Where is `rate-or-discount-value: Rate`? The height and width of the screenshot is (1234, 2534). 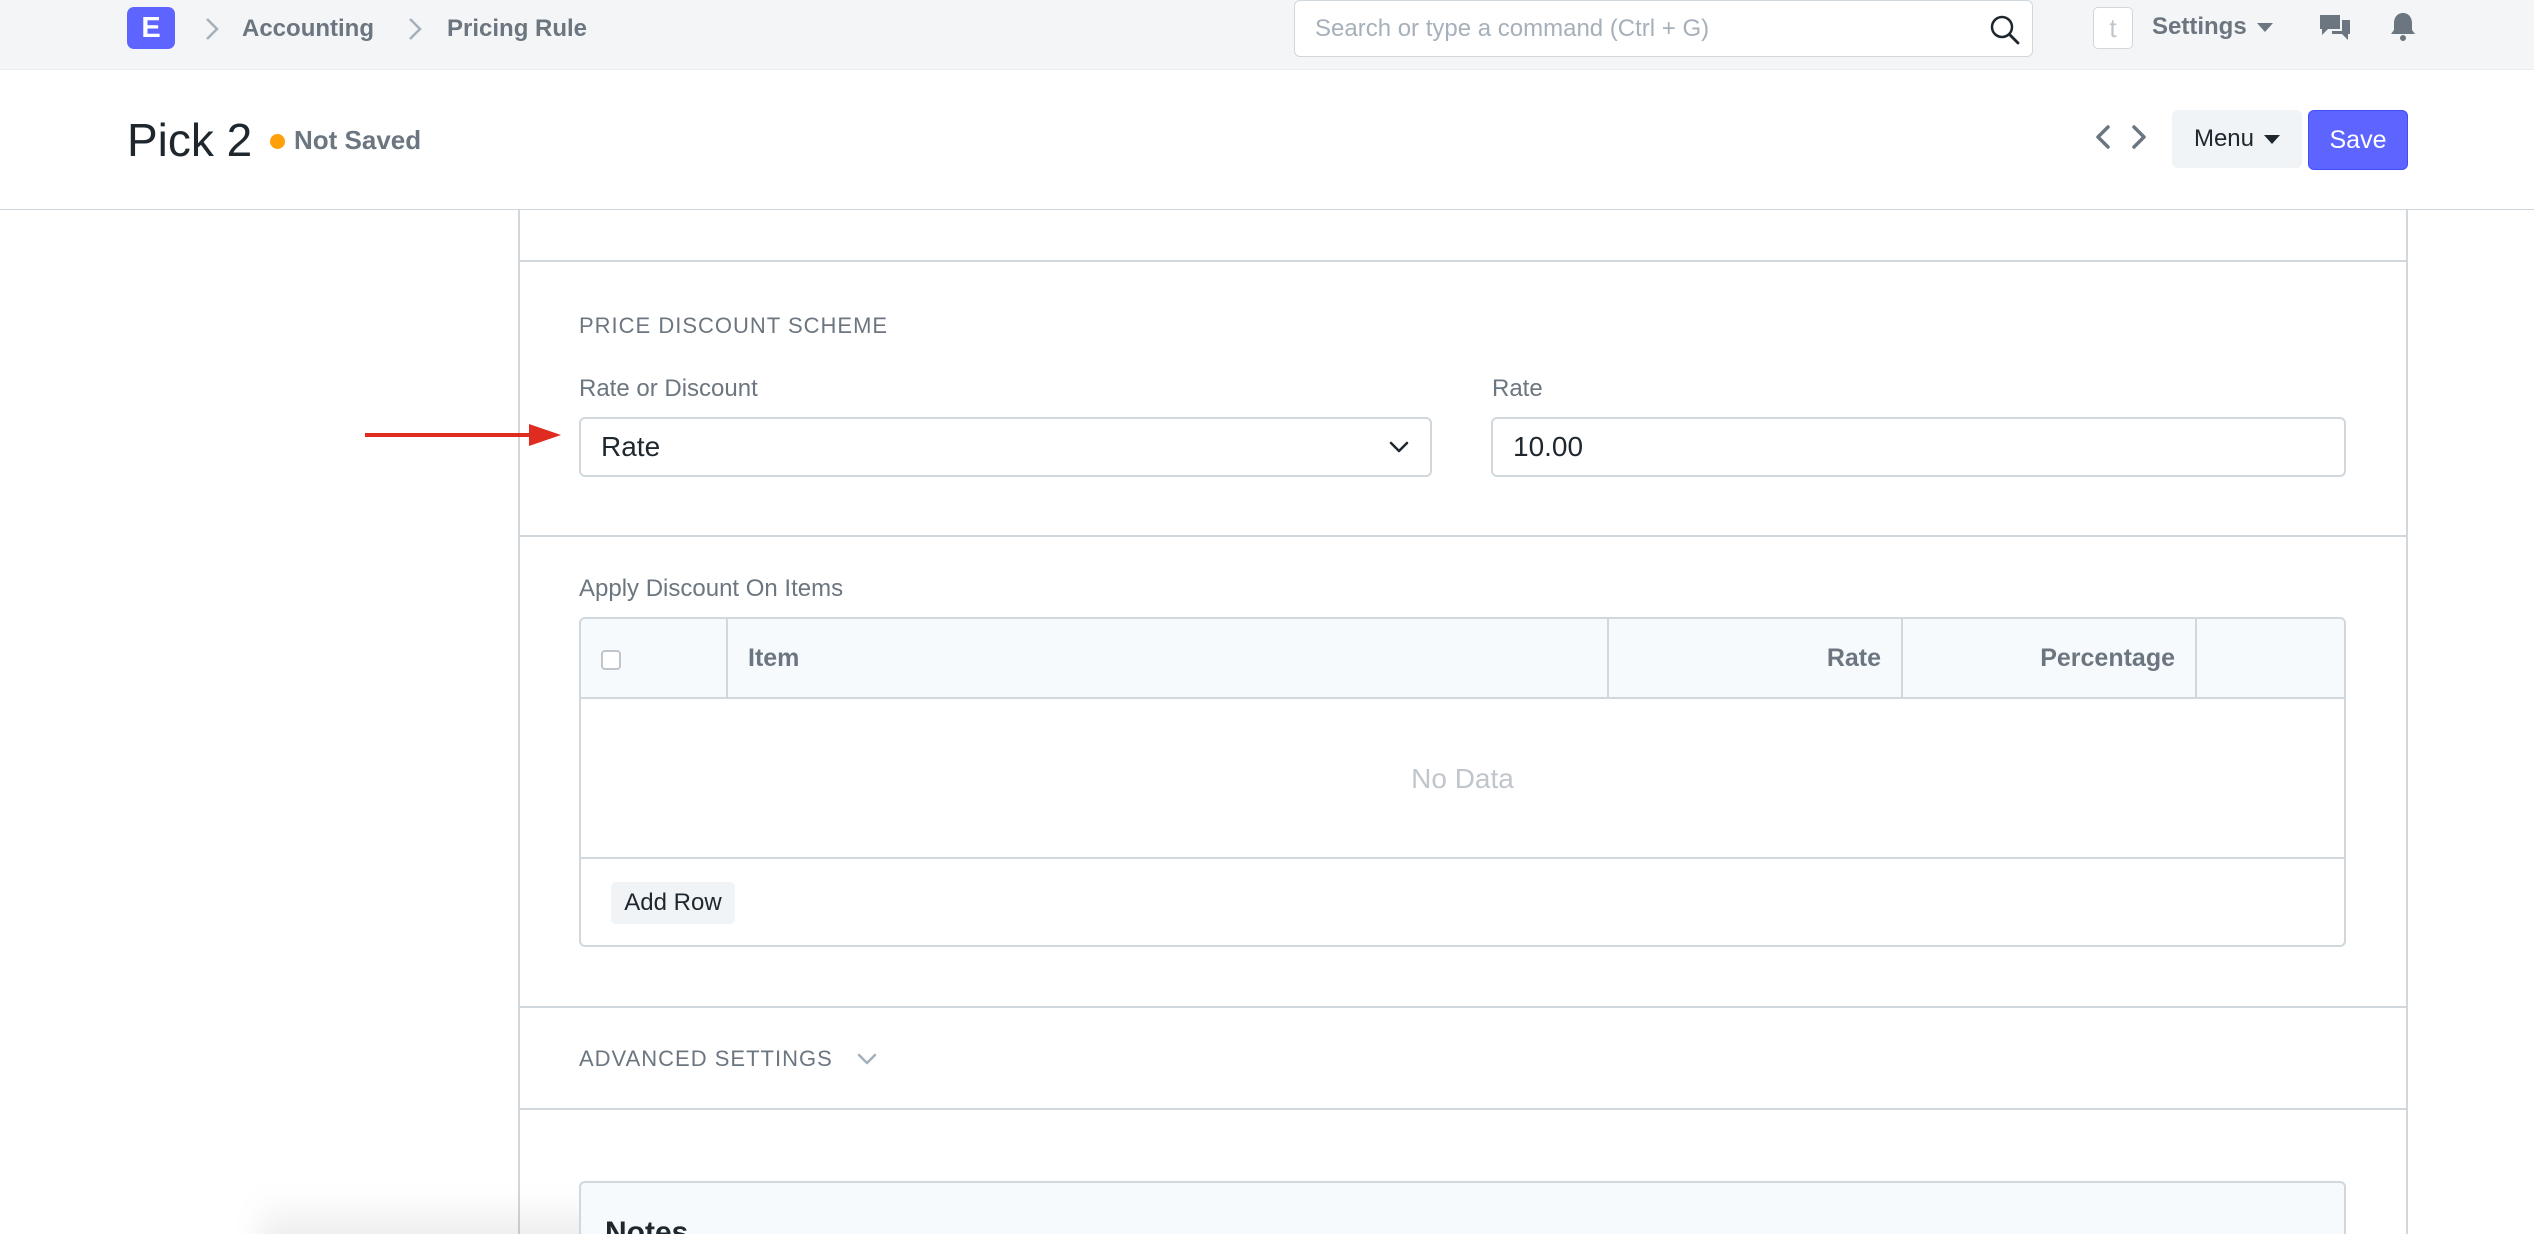 rate-or-discount-value: Rate is located at coordinates (631, 446).